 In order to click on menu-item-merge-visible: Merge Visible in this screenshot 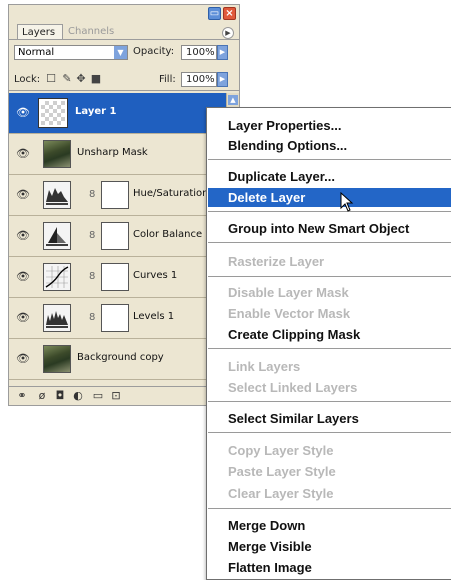, I will do `click(329, 546)`.